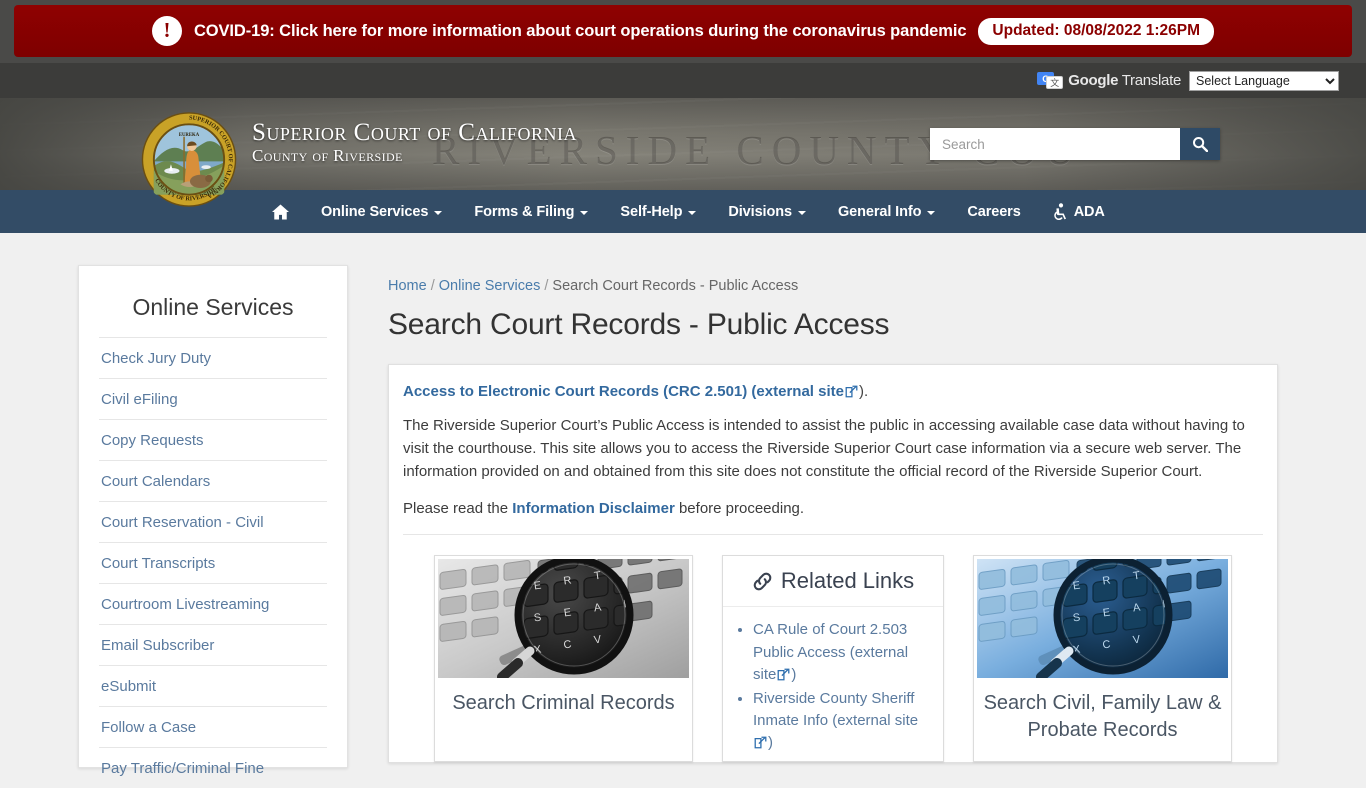 The height and width of the screenshot is (788, 1366). I want to click on related-links-title: Related Links, so click(847, 581).